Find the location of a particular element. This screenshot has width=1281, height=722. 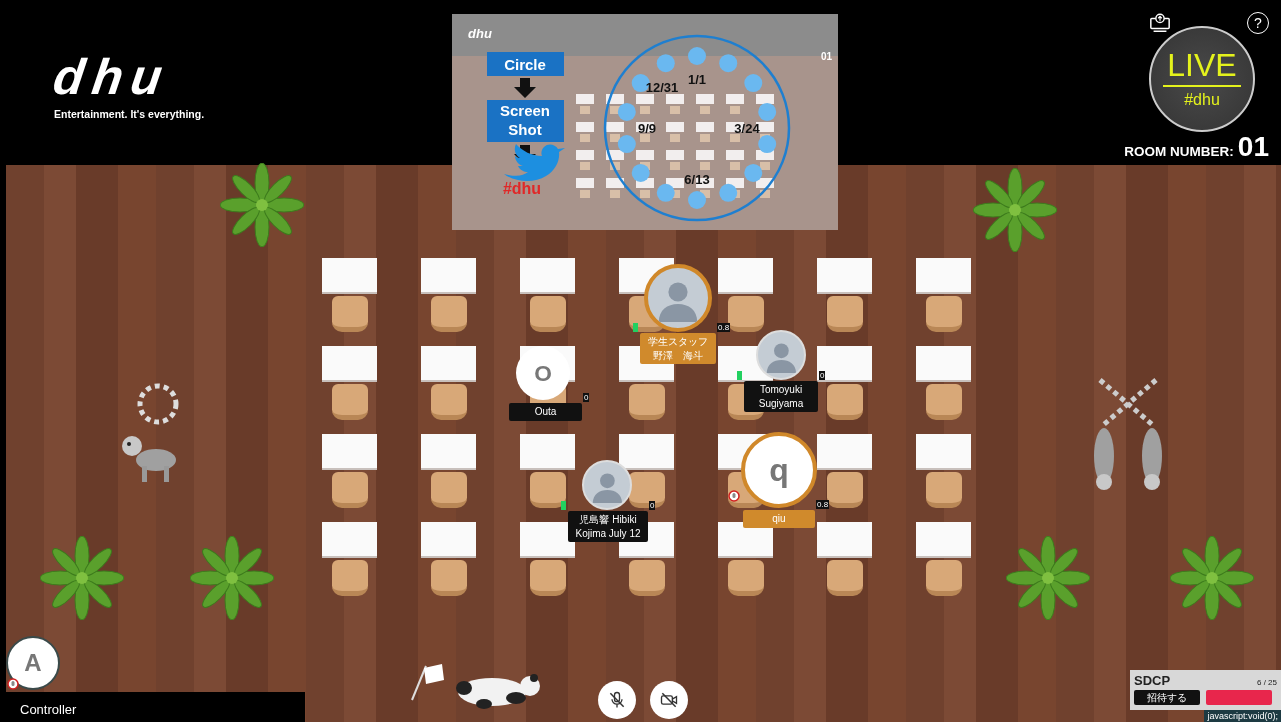

participant-count: 6 / 25 is located at coordinates (1267, 682).